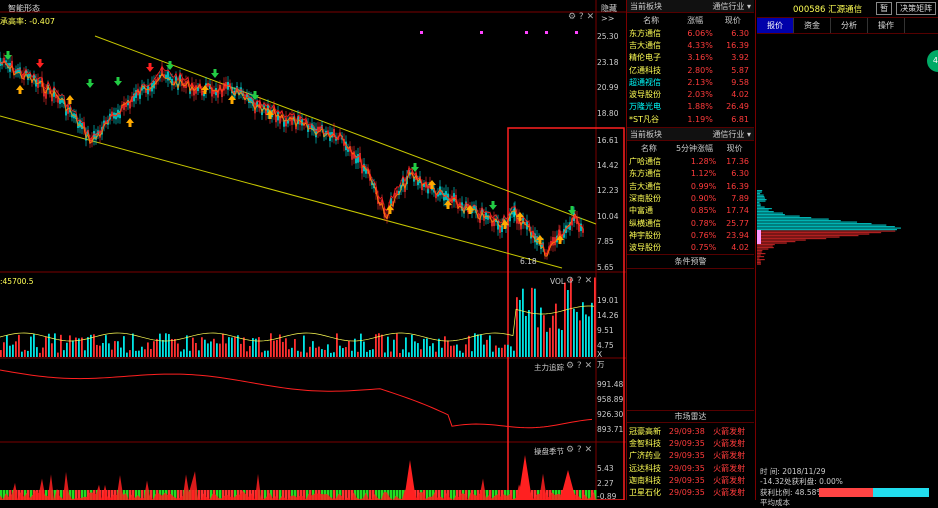 Image resolution: width=938 pixels, height=508 pixels. What do you see at coordinates (613, 13) in the screenshot?
I see `collapse-button: 隐藏>>` at bounding box center [613, 13].